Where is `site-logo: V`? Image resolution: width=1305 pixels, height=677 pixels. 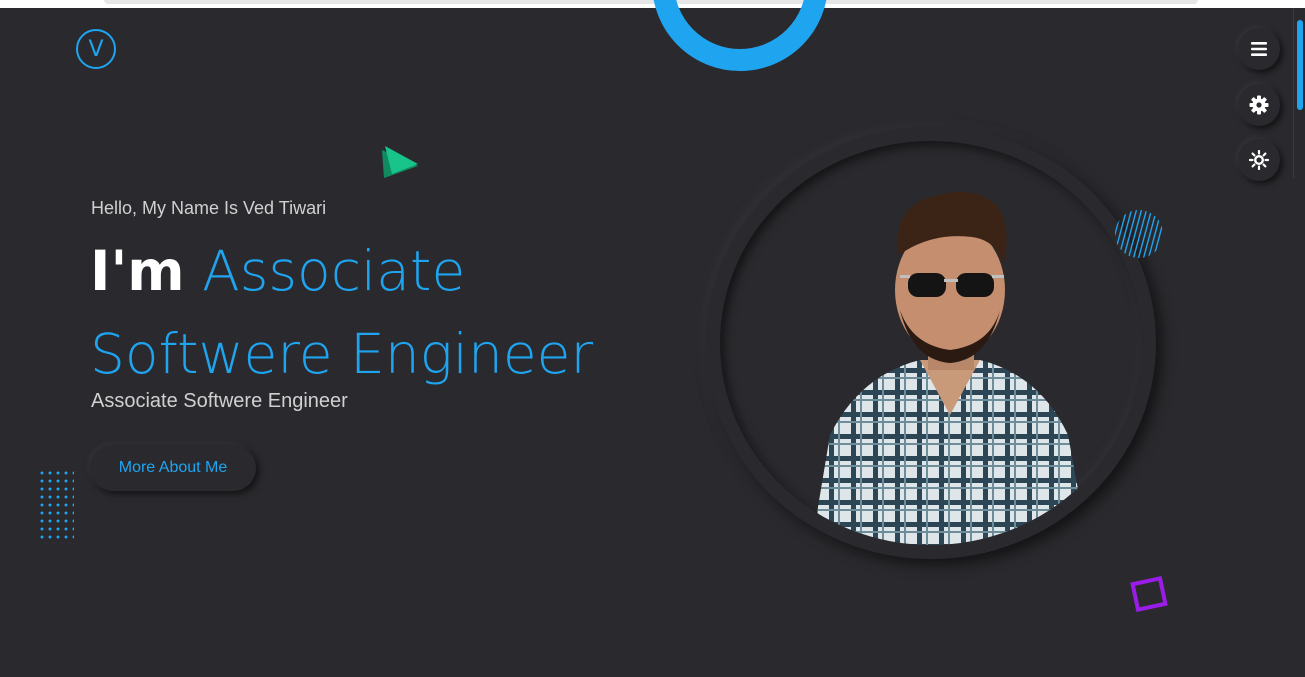 site-logo: V is located at coordinates (96, 49).